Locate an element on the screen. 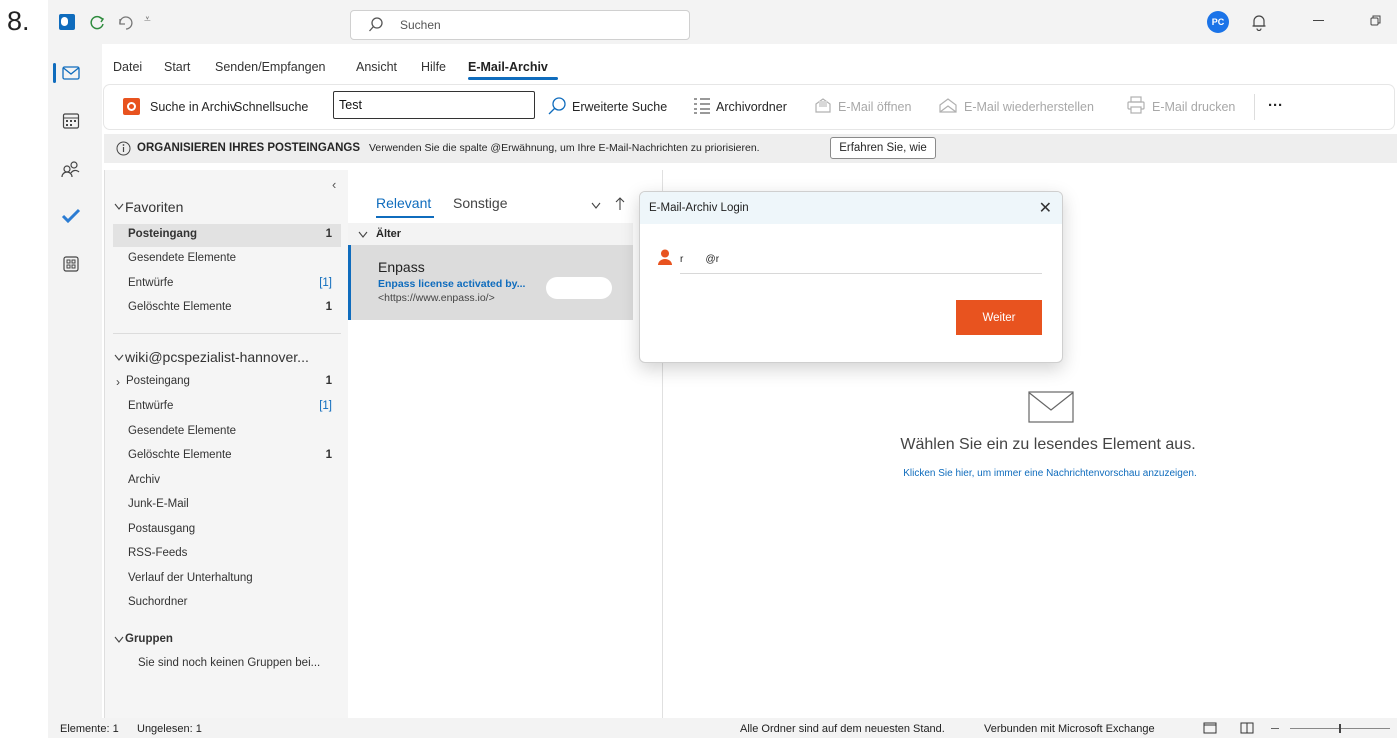 Image resolution: width=1397 pixels, height=738 pixels. status-unread: Ungelesen: 1 is located at coordinates (169, 729).